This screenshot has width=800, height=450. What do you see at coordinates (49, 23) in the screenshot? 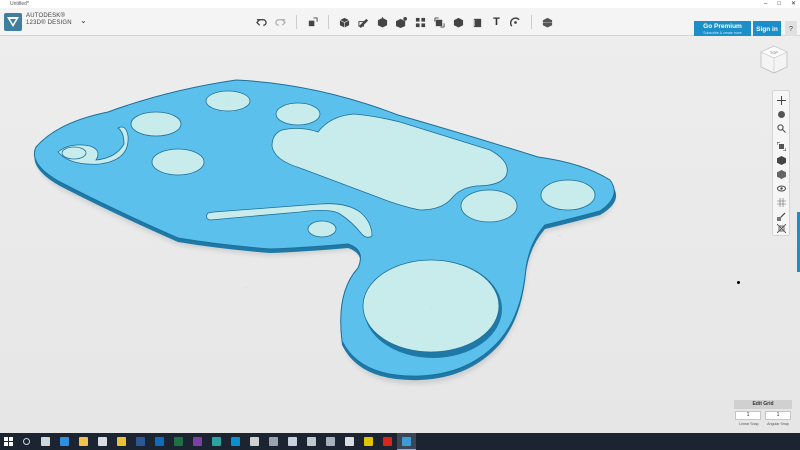
I see `brand-product: 123D® DESIGN` at bounding box center [49, 23].